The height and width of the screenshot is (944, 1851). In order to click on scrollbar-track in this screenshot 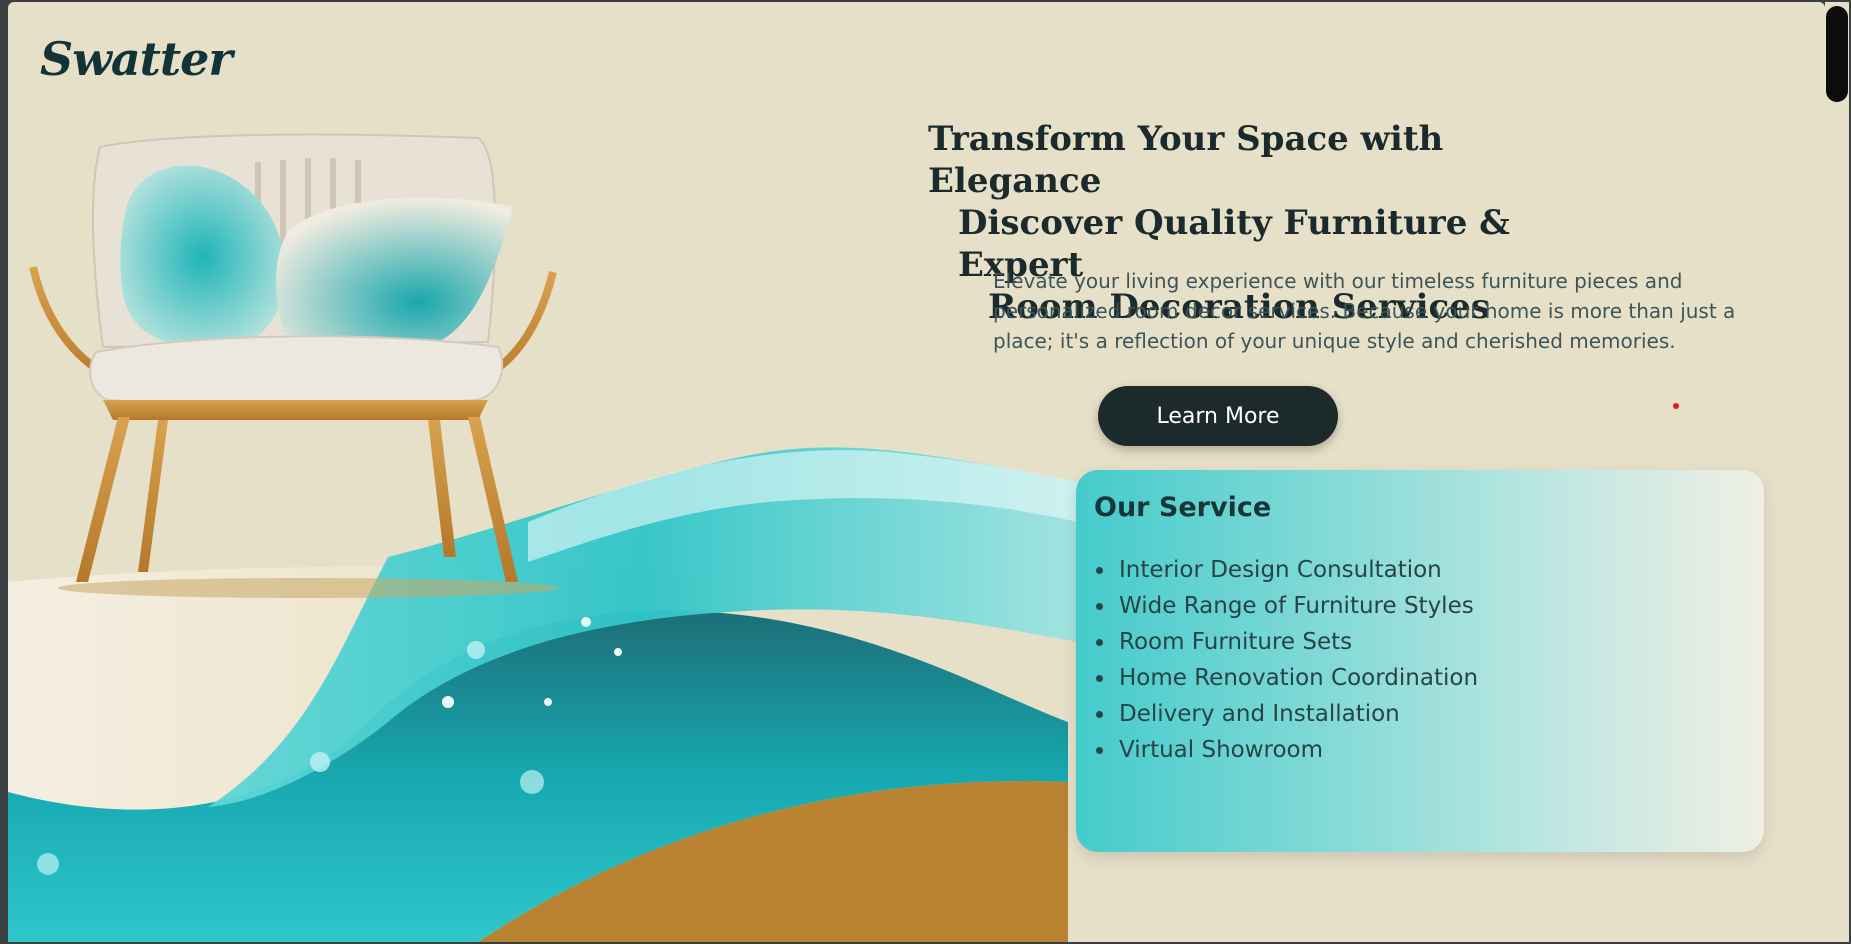, I will do `click(1837, 472)`.